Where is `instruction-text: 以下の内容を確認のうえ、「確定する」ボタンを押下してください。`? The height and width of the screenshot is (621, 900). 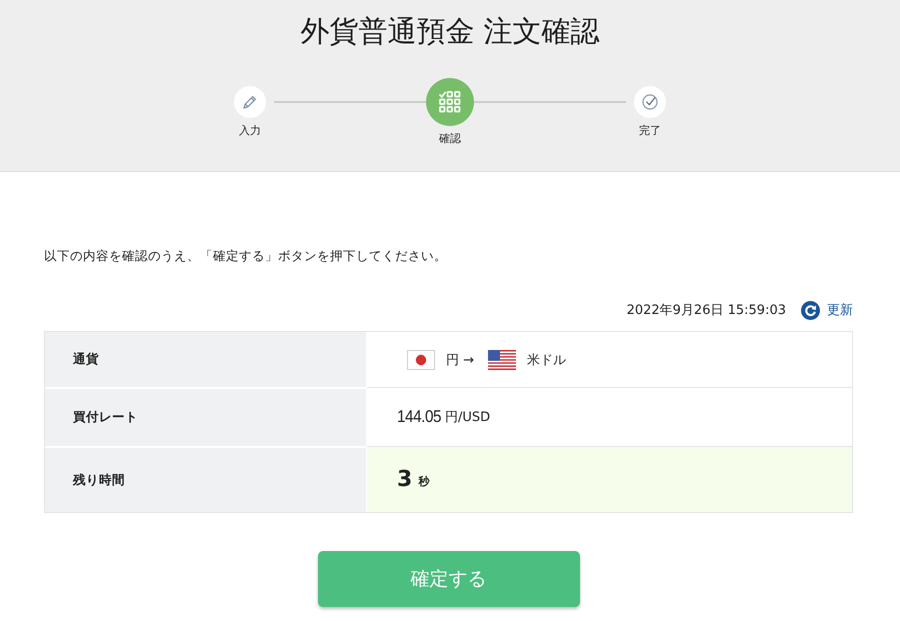 instruction-text: 以下の内容を確認のうえ、「確定する」ボタンを押下してください。 is located at coordinates (246, 256).